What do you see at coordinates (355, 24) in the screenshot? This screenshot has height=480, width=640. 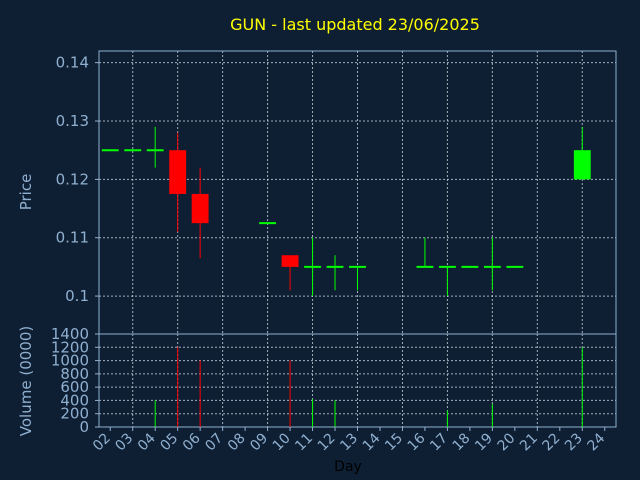 I see `chart-title: GUN - last updated 23/06/2025` at bounding box center [355, 24].